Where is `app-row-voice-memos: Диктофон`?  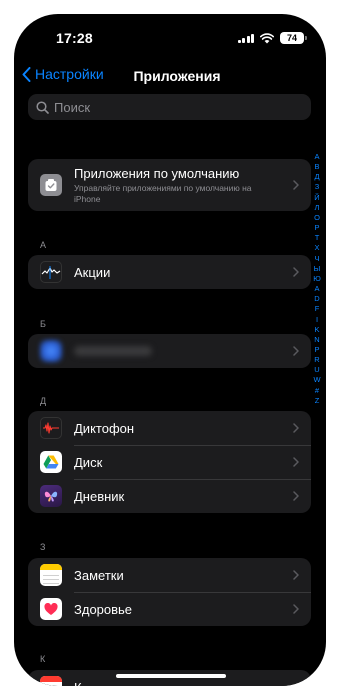
app-row-voice-memos: Диктофон is located at coordinates (169, 428).